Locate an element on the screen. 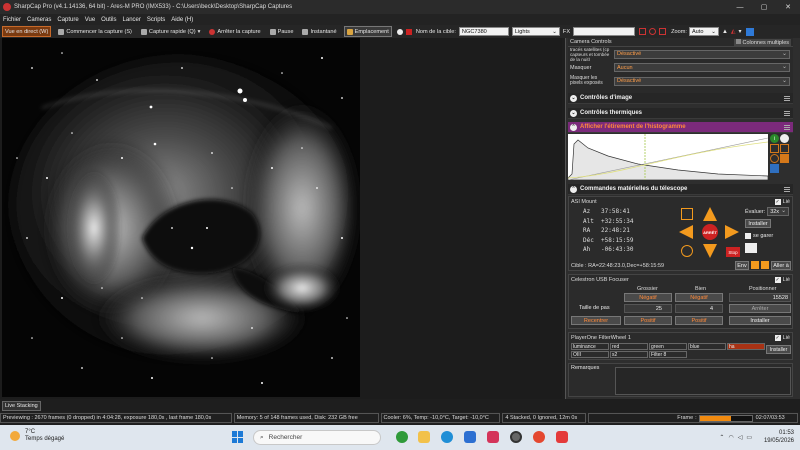 The width and height of the screenshot is (800, 450). overlay-icon is located at coordinates (653, 31).